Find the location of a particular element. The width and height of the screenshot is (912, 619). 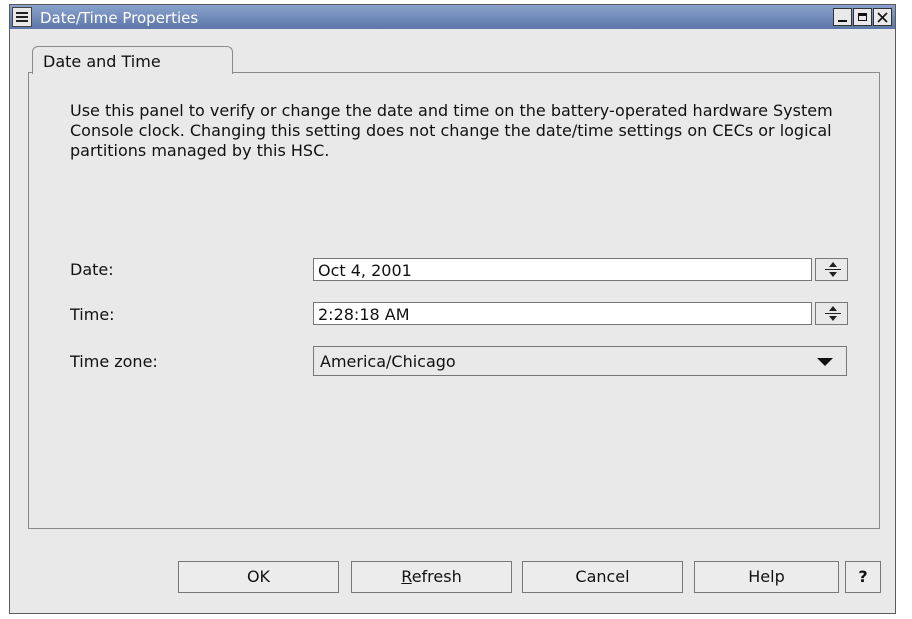

date-spinner is located at coordinates (831, 269).